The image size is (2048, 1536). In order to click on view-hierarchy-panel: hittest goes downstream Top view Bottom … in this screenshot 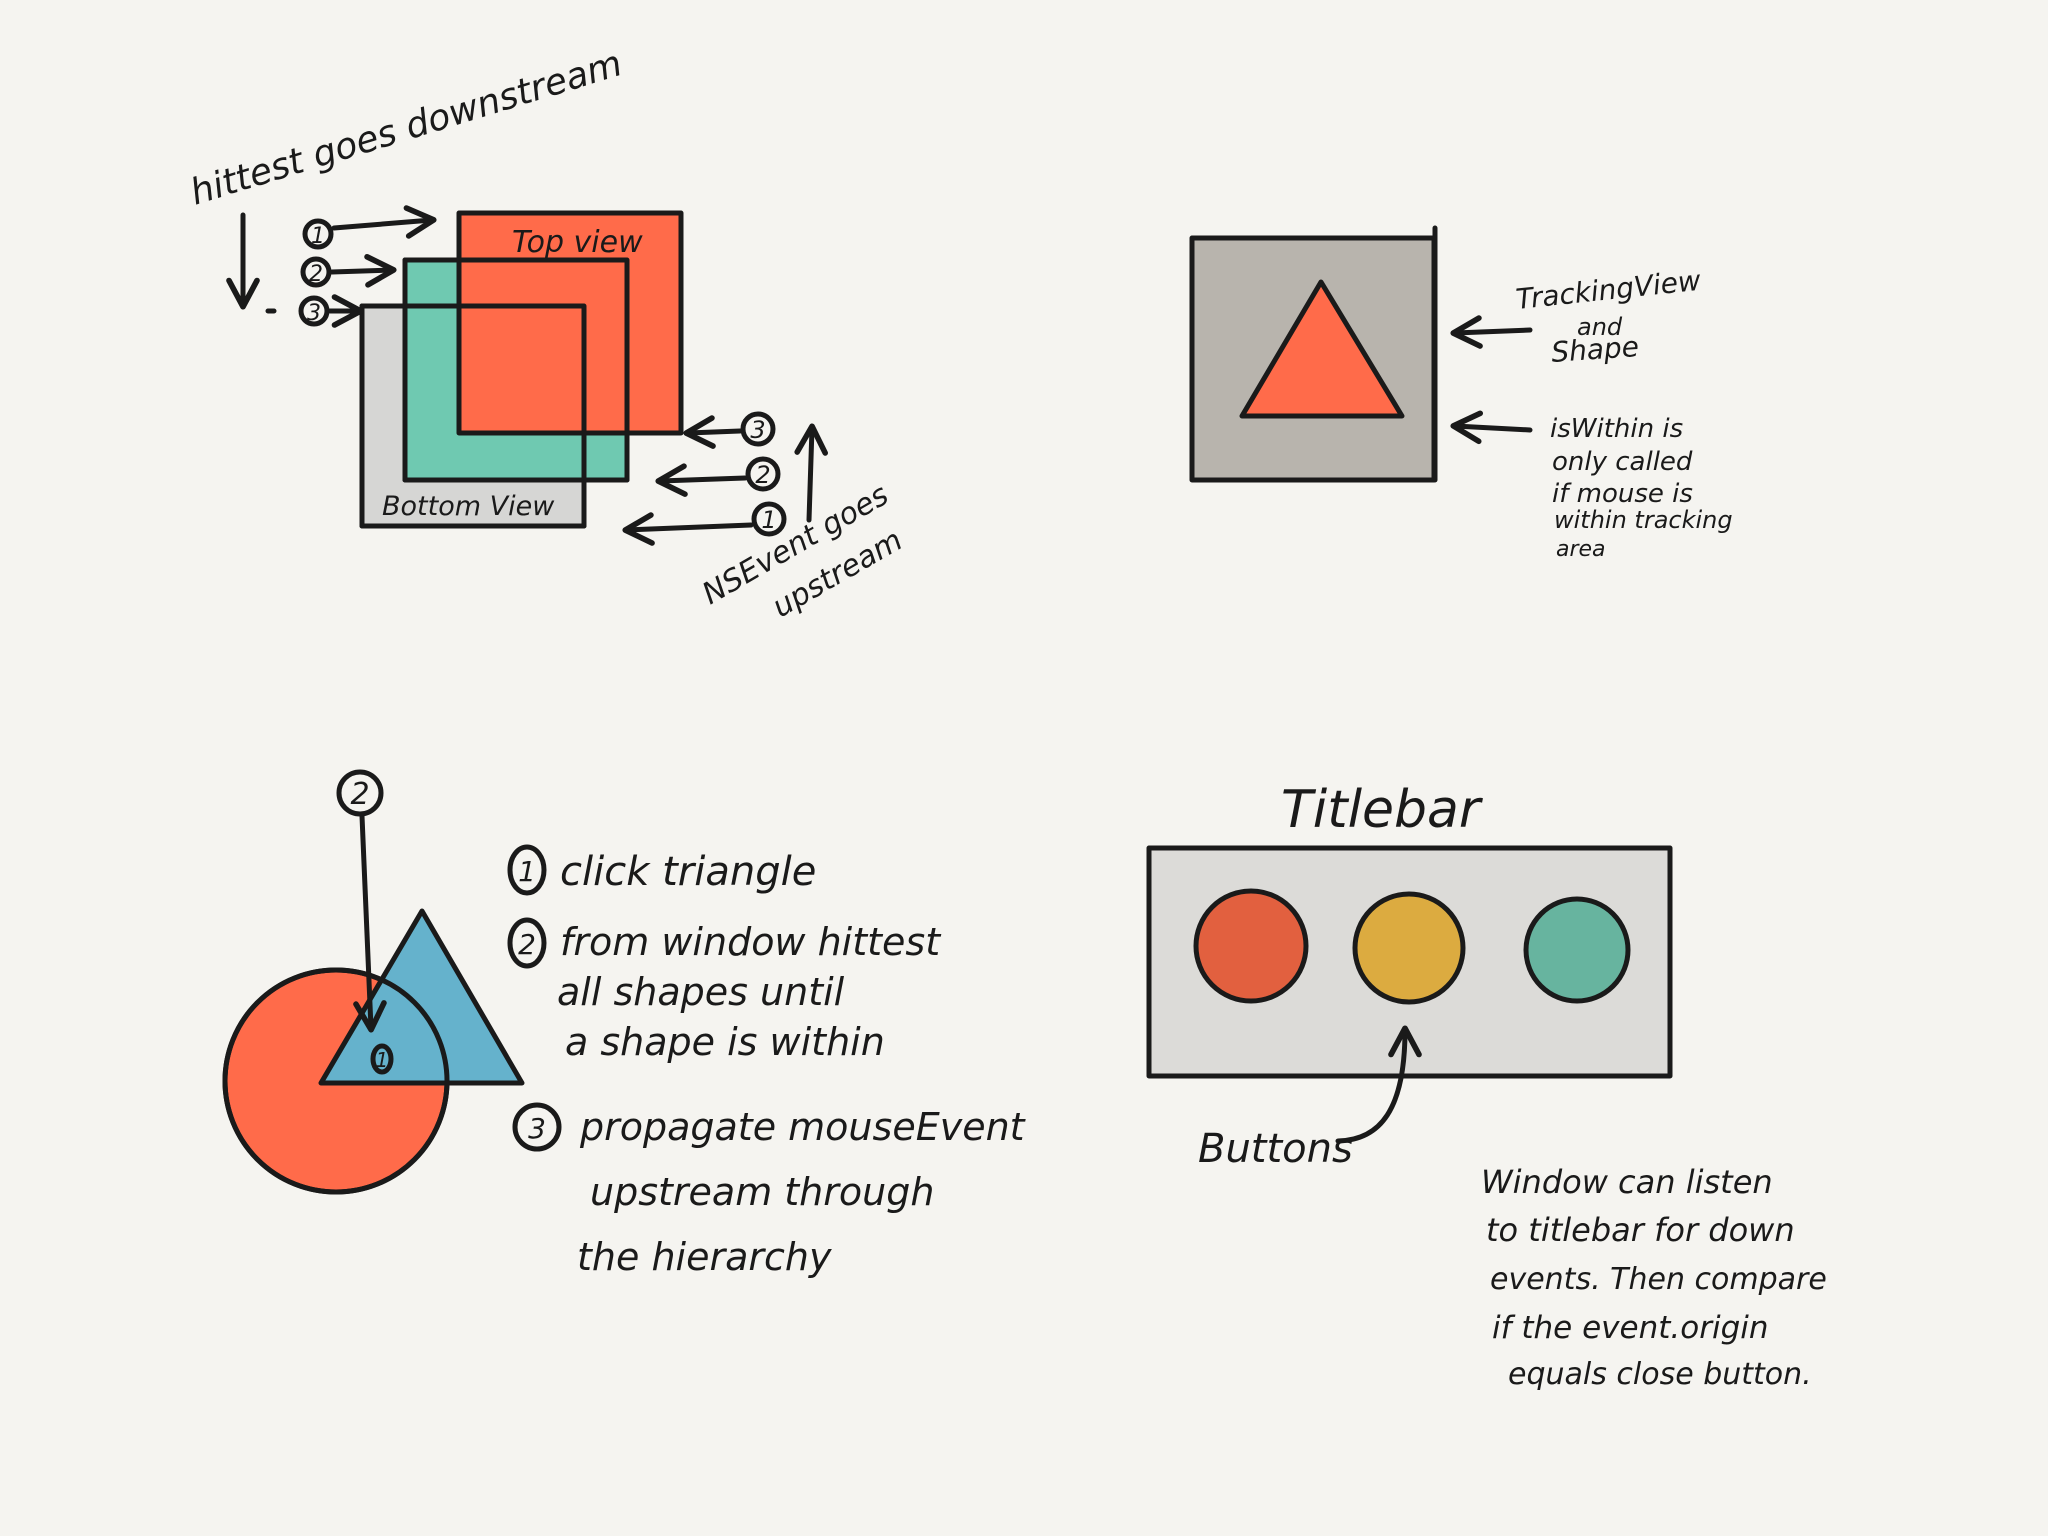, I will do `click(547, 334)`.